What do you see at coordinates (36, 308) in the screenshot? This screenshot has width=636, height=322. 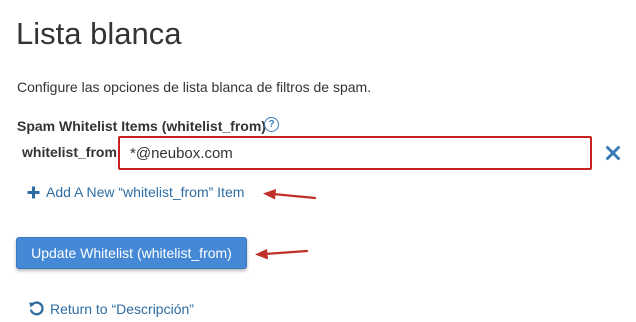 I see `undo-arrow-icon` at bounding box center [36, 308].